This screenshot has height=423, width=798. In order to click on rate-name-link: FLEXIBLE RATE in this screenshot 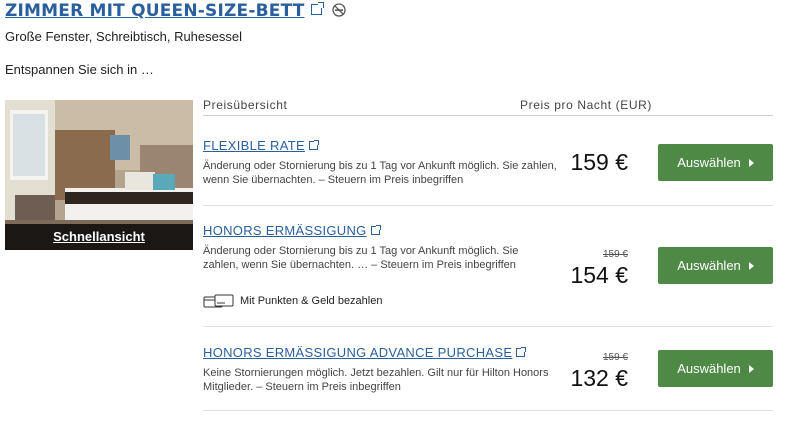, I will do `click(261, 145)`.